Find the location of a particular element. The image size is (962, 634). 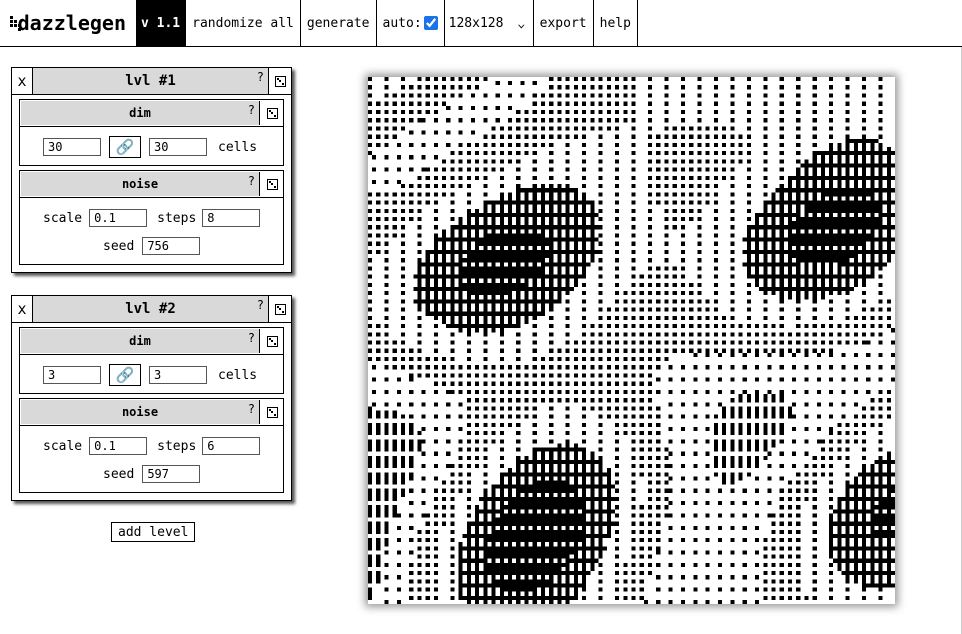

level-header: x lvl #2 ? is located at coordinates (151, 309).